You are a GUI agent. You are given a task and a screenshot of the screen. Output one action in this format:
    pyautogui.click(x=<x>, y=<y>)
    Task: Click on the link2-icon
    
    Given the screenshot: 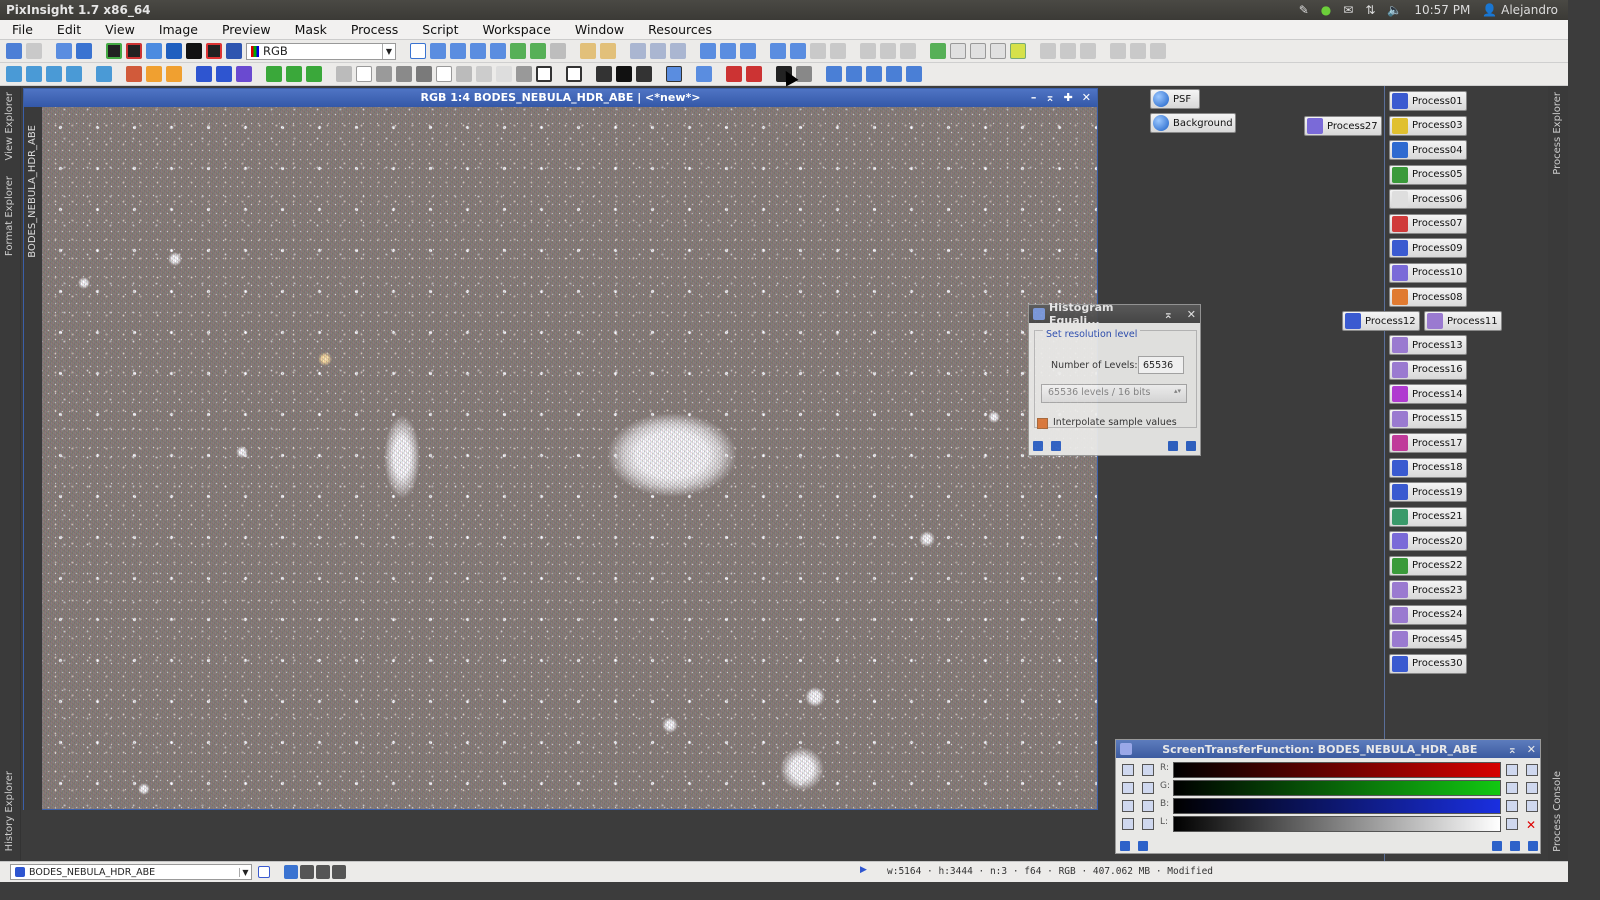 What is the action you would take?
    pyautogui.click(x=888, y=51)
    